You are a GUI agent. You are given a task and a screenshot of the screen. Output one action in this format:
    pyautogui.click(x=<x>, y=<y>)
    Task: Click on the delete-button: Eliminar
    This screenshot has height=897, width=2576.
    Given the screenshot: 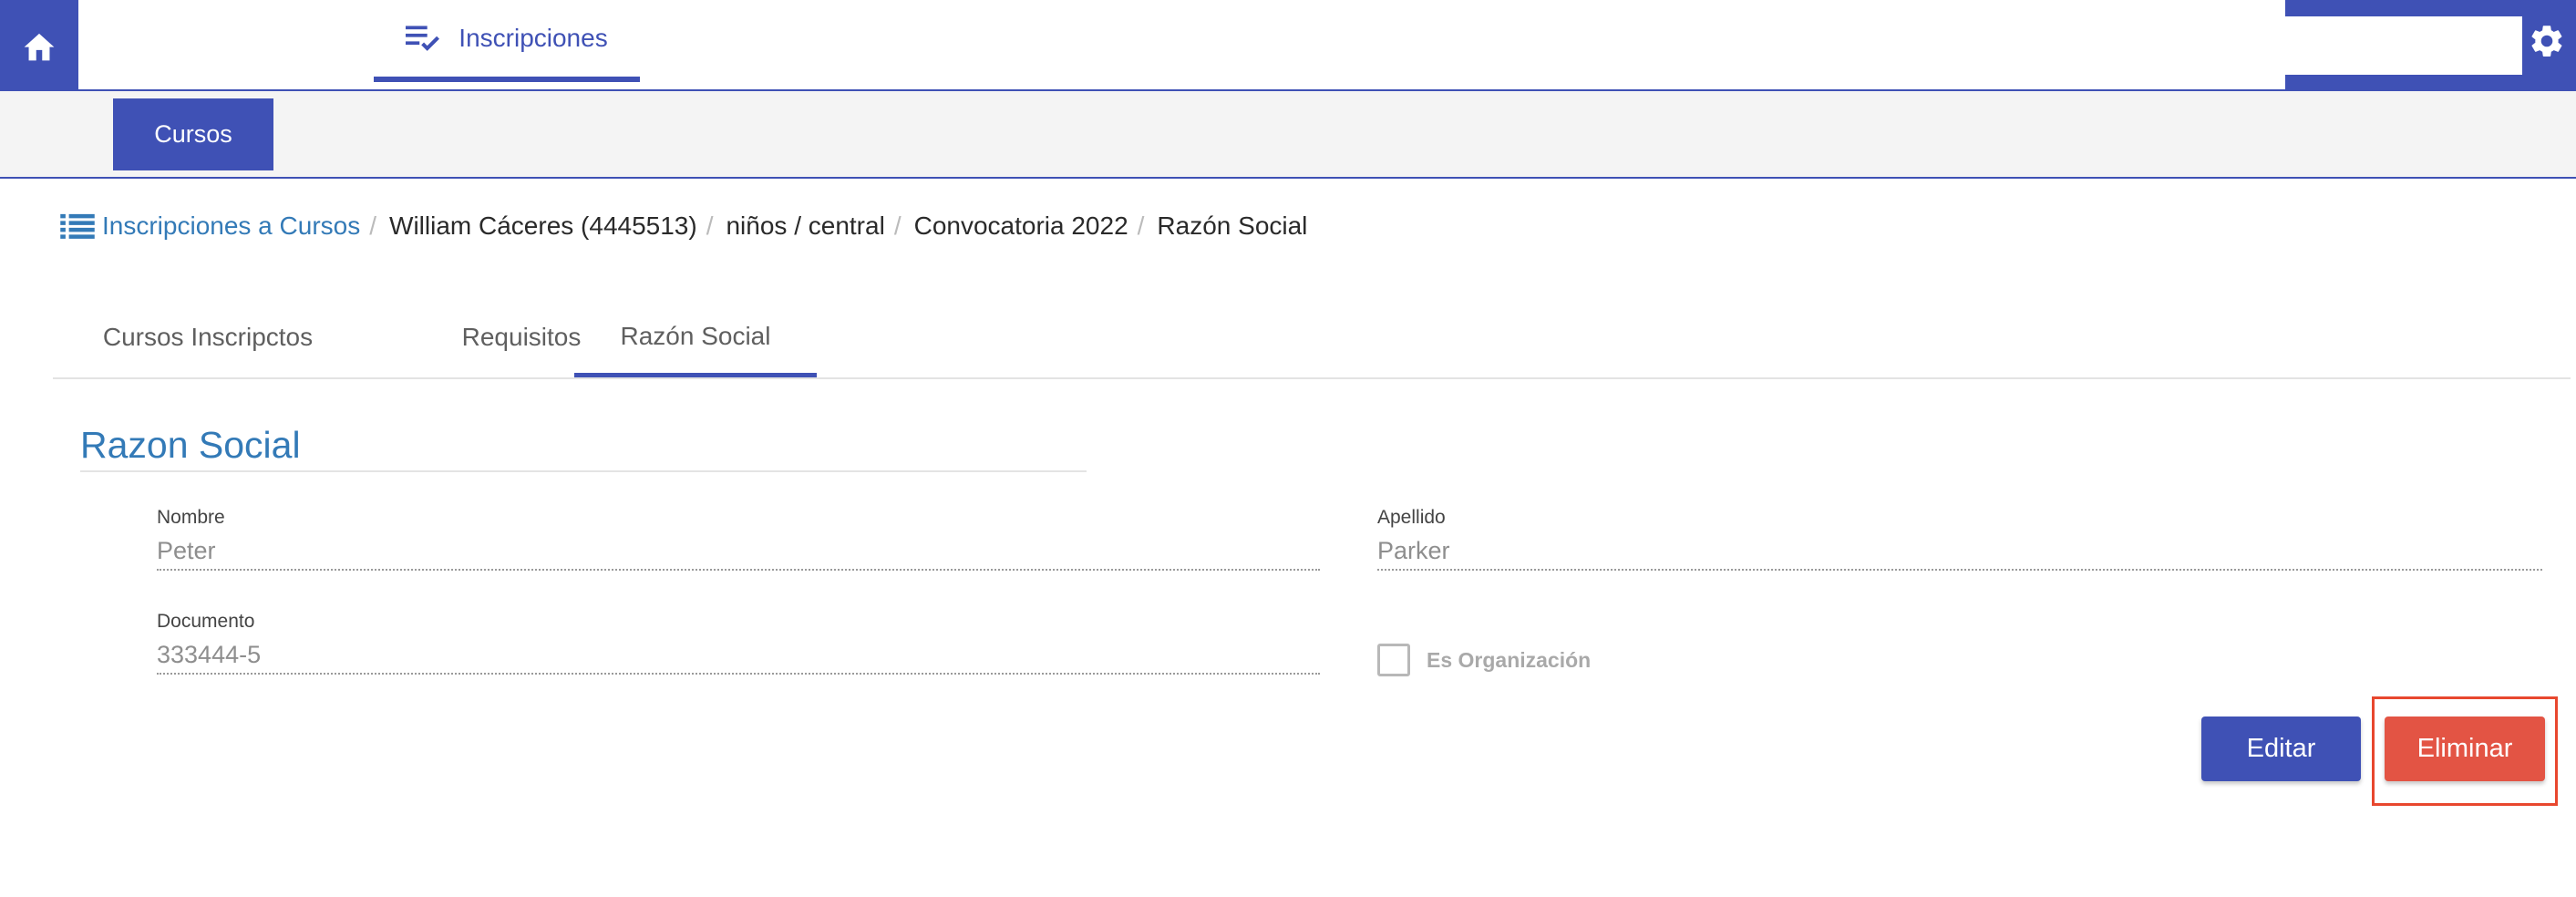 What is the action you would take?
    pyautogui.click(x=2465, y=749)
    